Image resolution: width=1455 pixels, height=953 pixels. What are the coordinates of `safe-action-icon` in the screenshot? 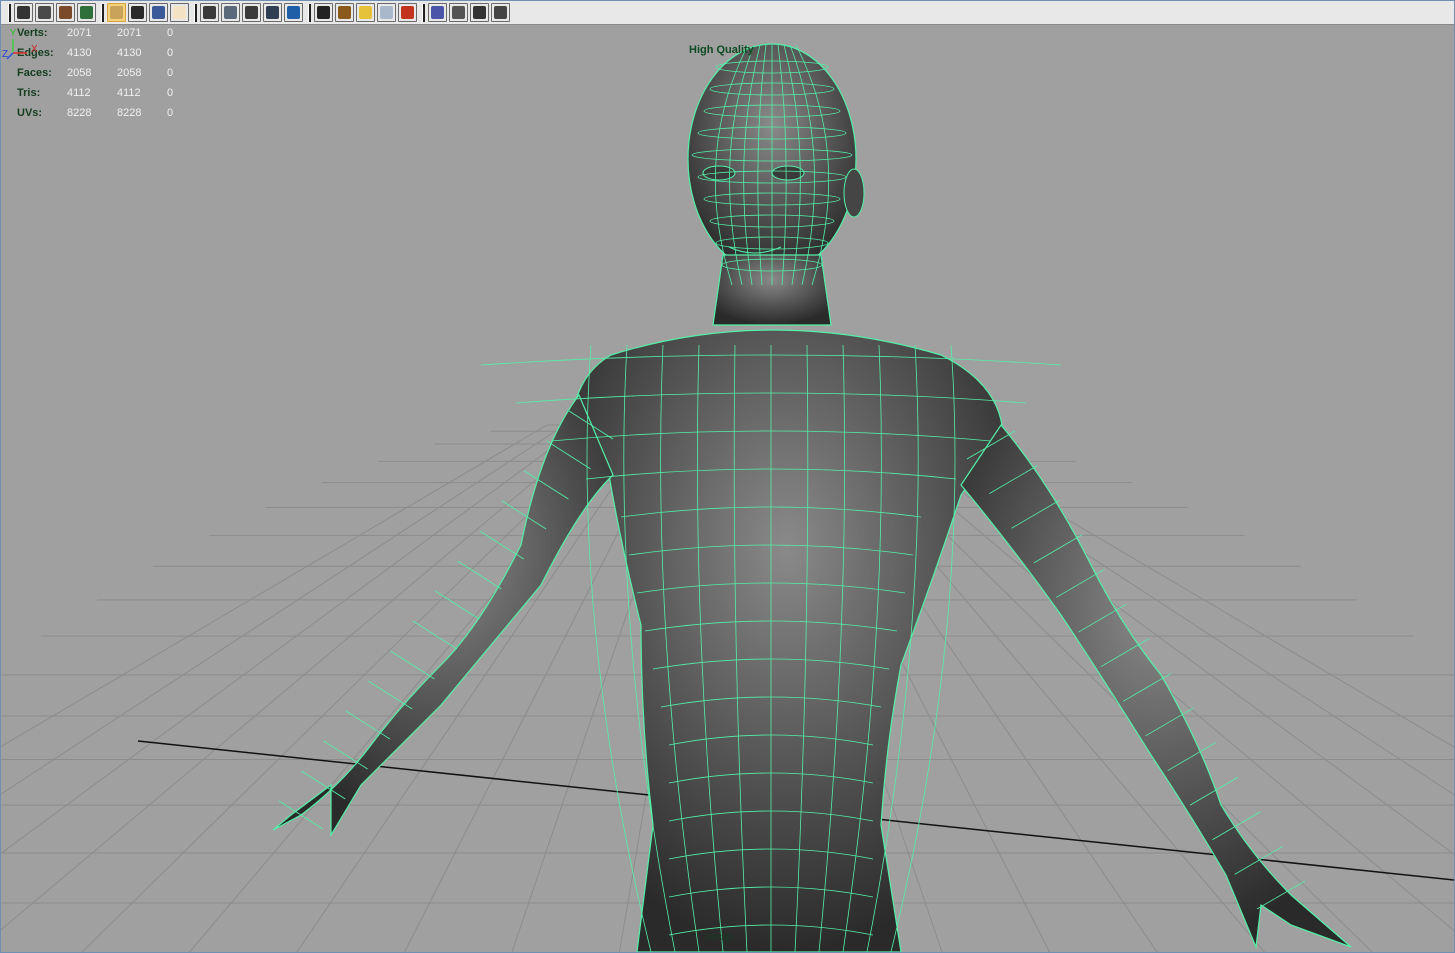 It's located at (179, 12).